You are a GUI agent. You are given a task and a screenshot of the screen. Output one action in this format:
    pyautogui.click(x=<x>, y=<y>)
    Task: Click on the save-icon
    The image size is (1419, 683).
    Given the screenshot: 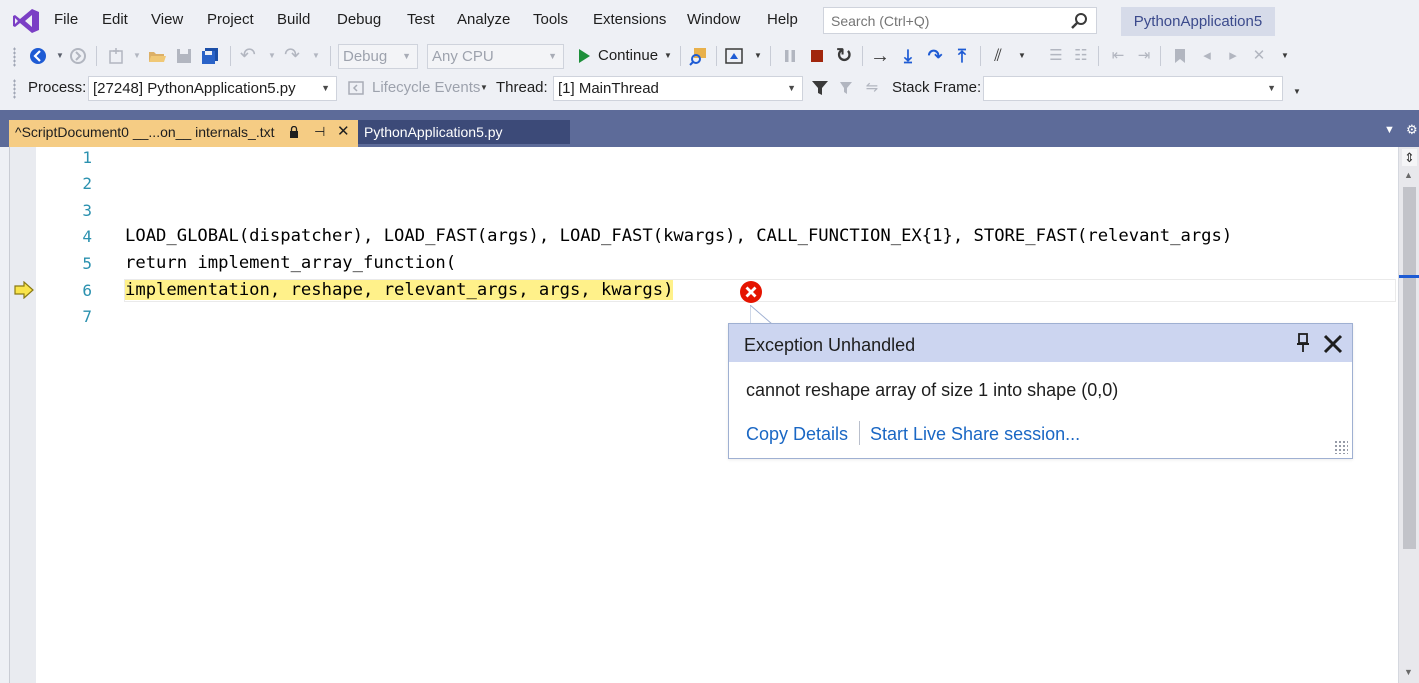 What is the action you would take?
    pyautogui.click(x=184, y=56)
    